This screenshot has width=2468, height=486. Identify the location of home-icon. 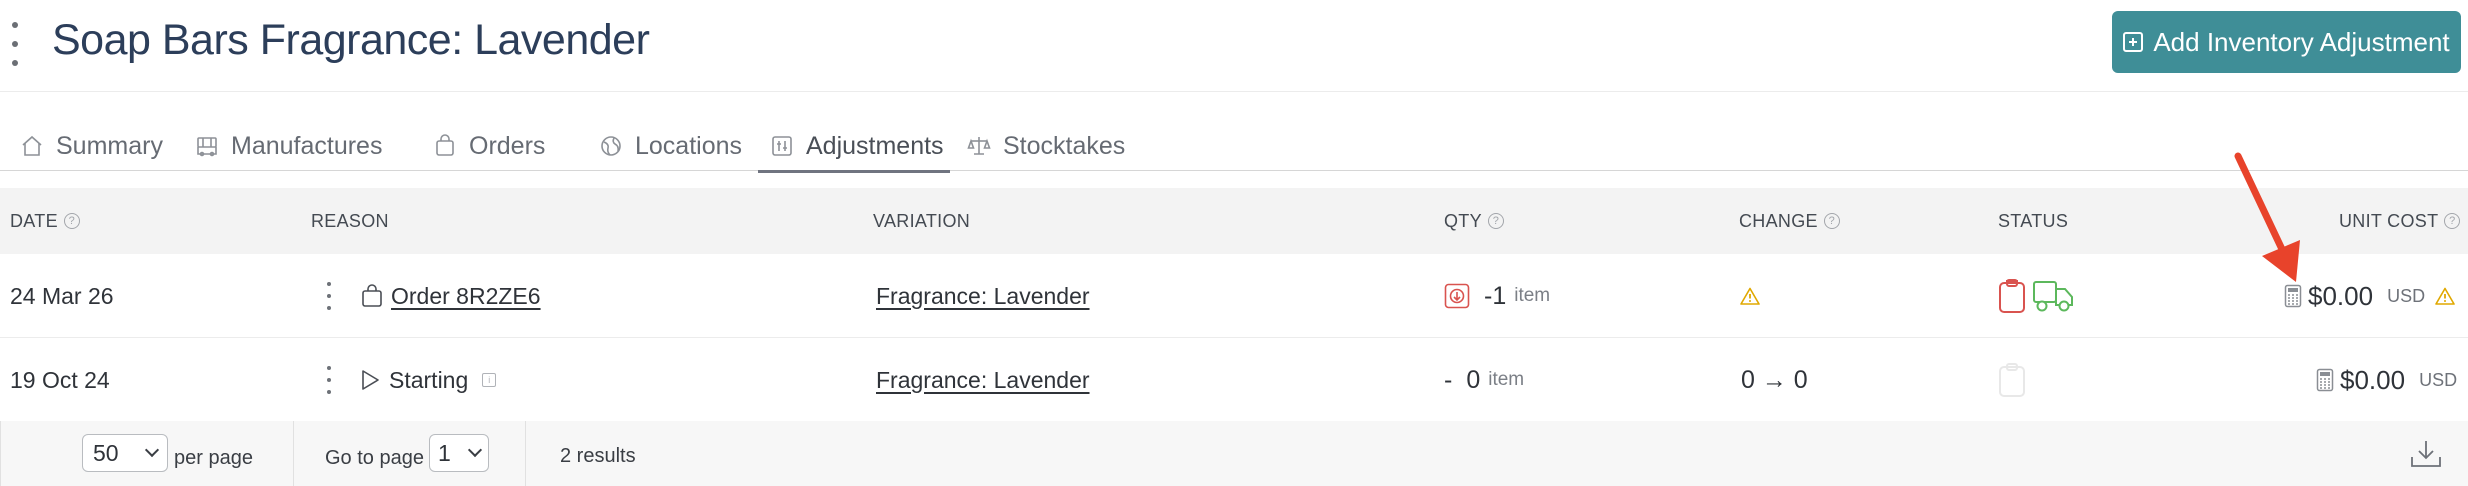
(32, 145).